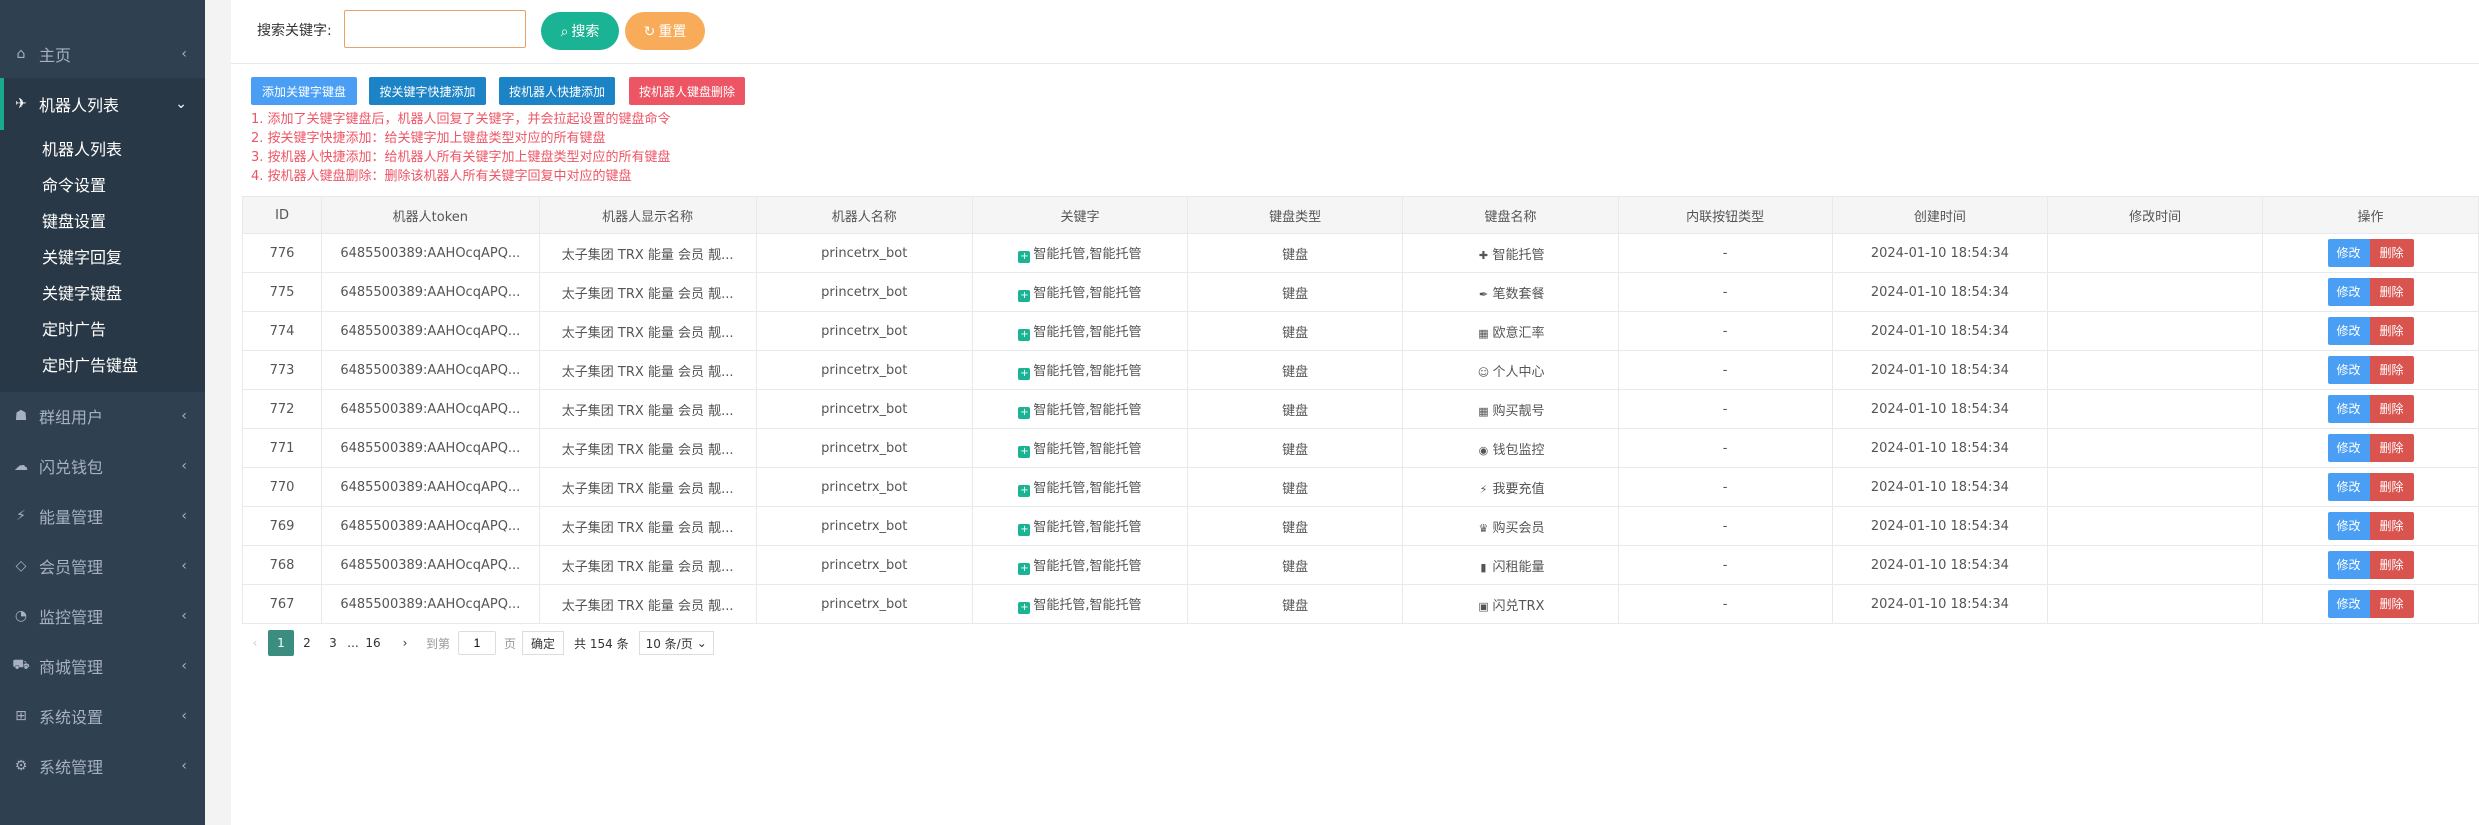 This screenshot has height=825, width=2479. I want to click on cell-keyboard-name: ✒ 笔数套餐, so click(1510, 292).